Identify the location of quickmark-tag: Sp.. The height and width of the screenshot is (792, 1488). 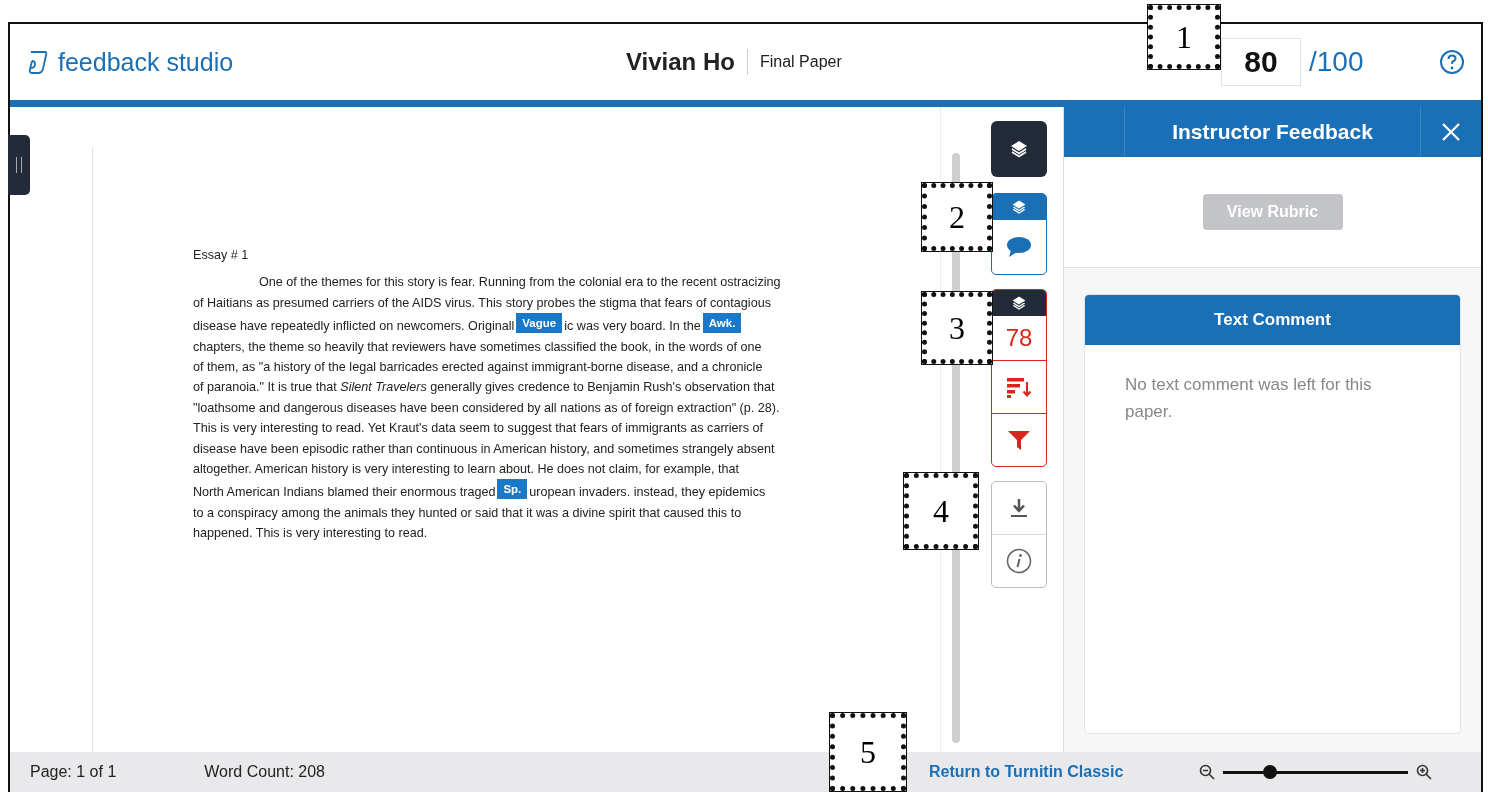
(512, 489).